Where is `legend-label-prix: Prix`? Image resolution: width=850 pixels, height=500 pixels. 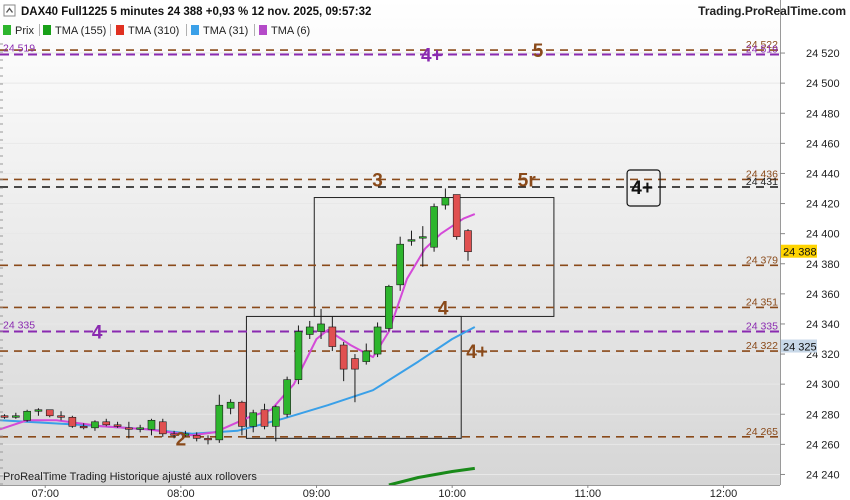 legend-label-prix: Prix is located at coordinates (24, 31).